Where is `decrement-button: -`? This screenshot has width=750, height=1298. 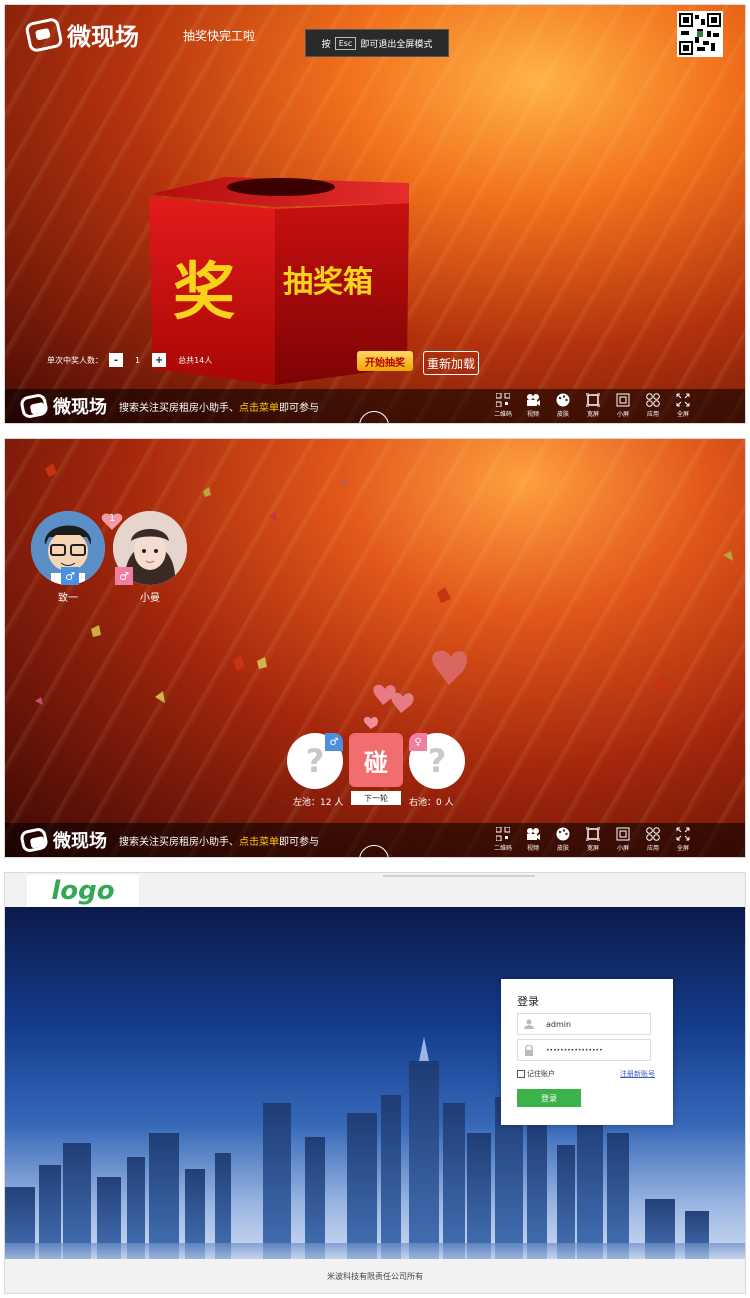 decrement-button: - is located at coordinates (116, 360).